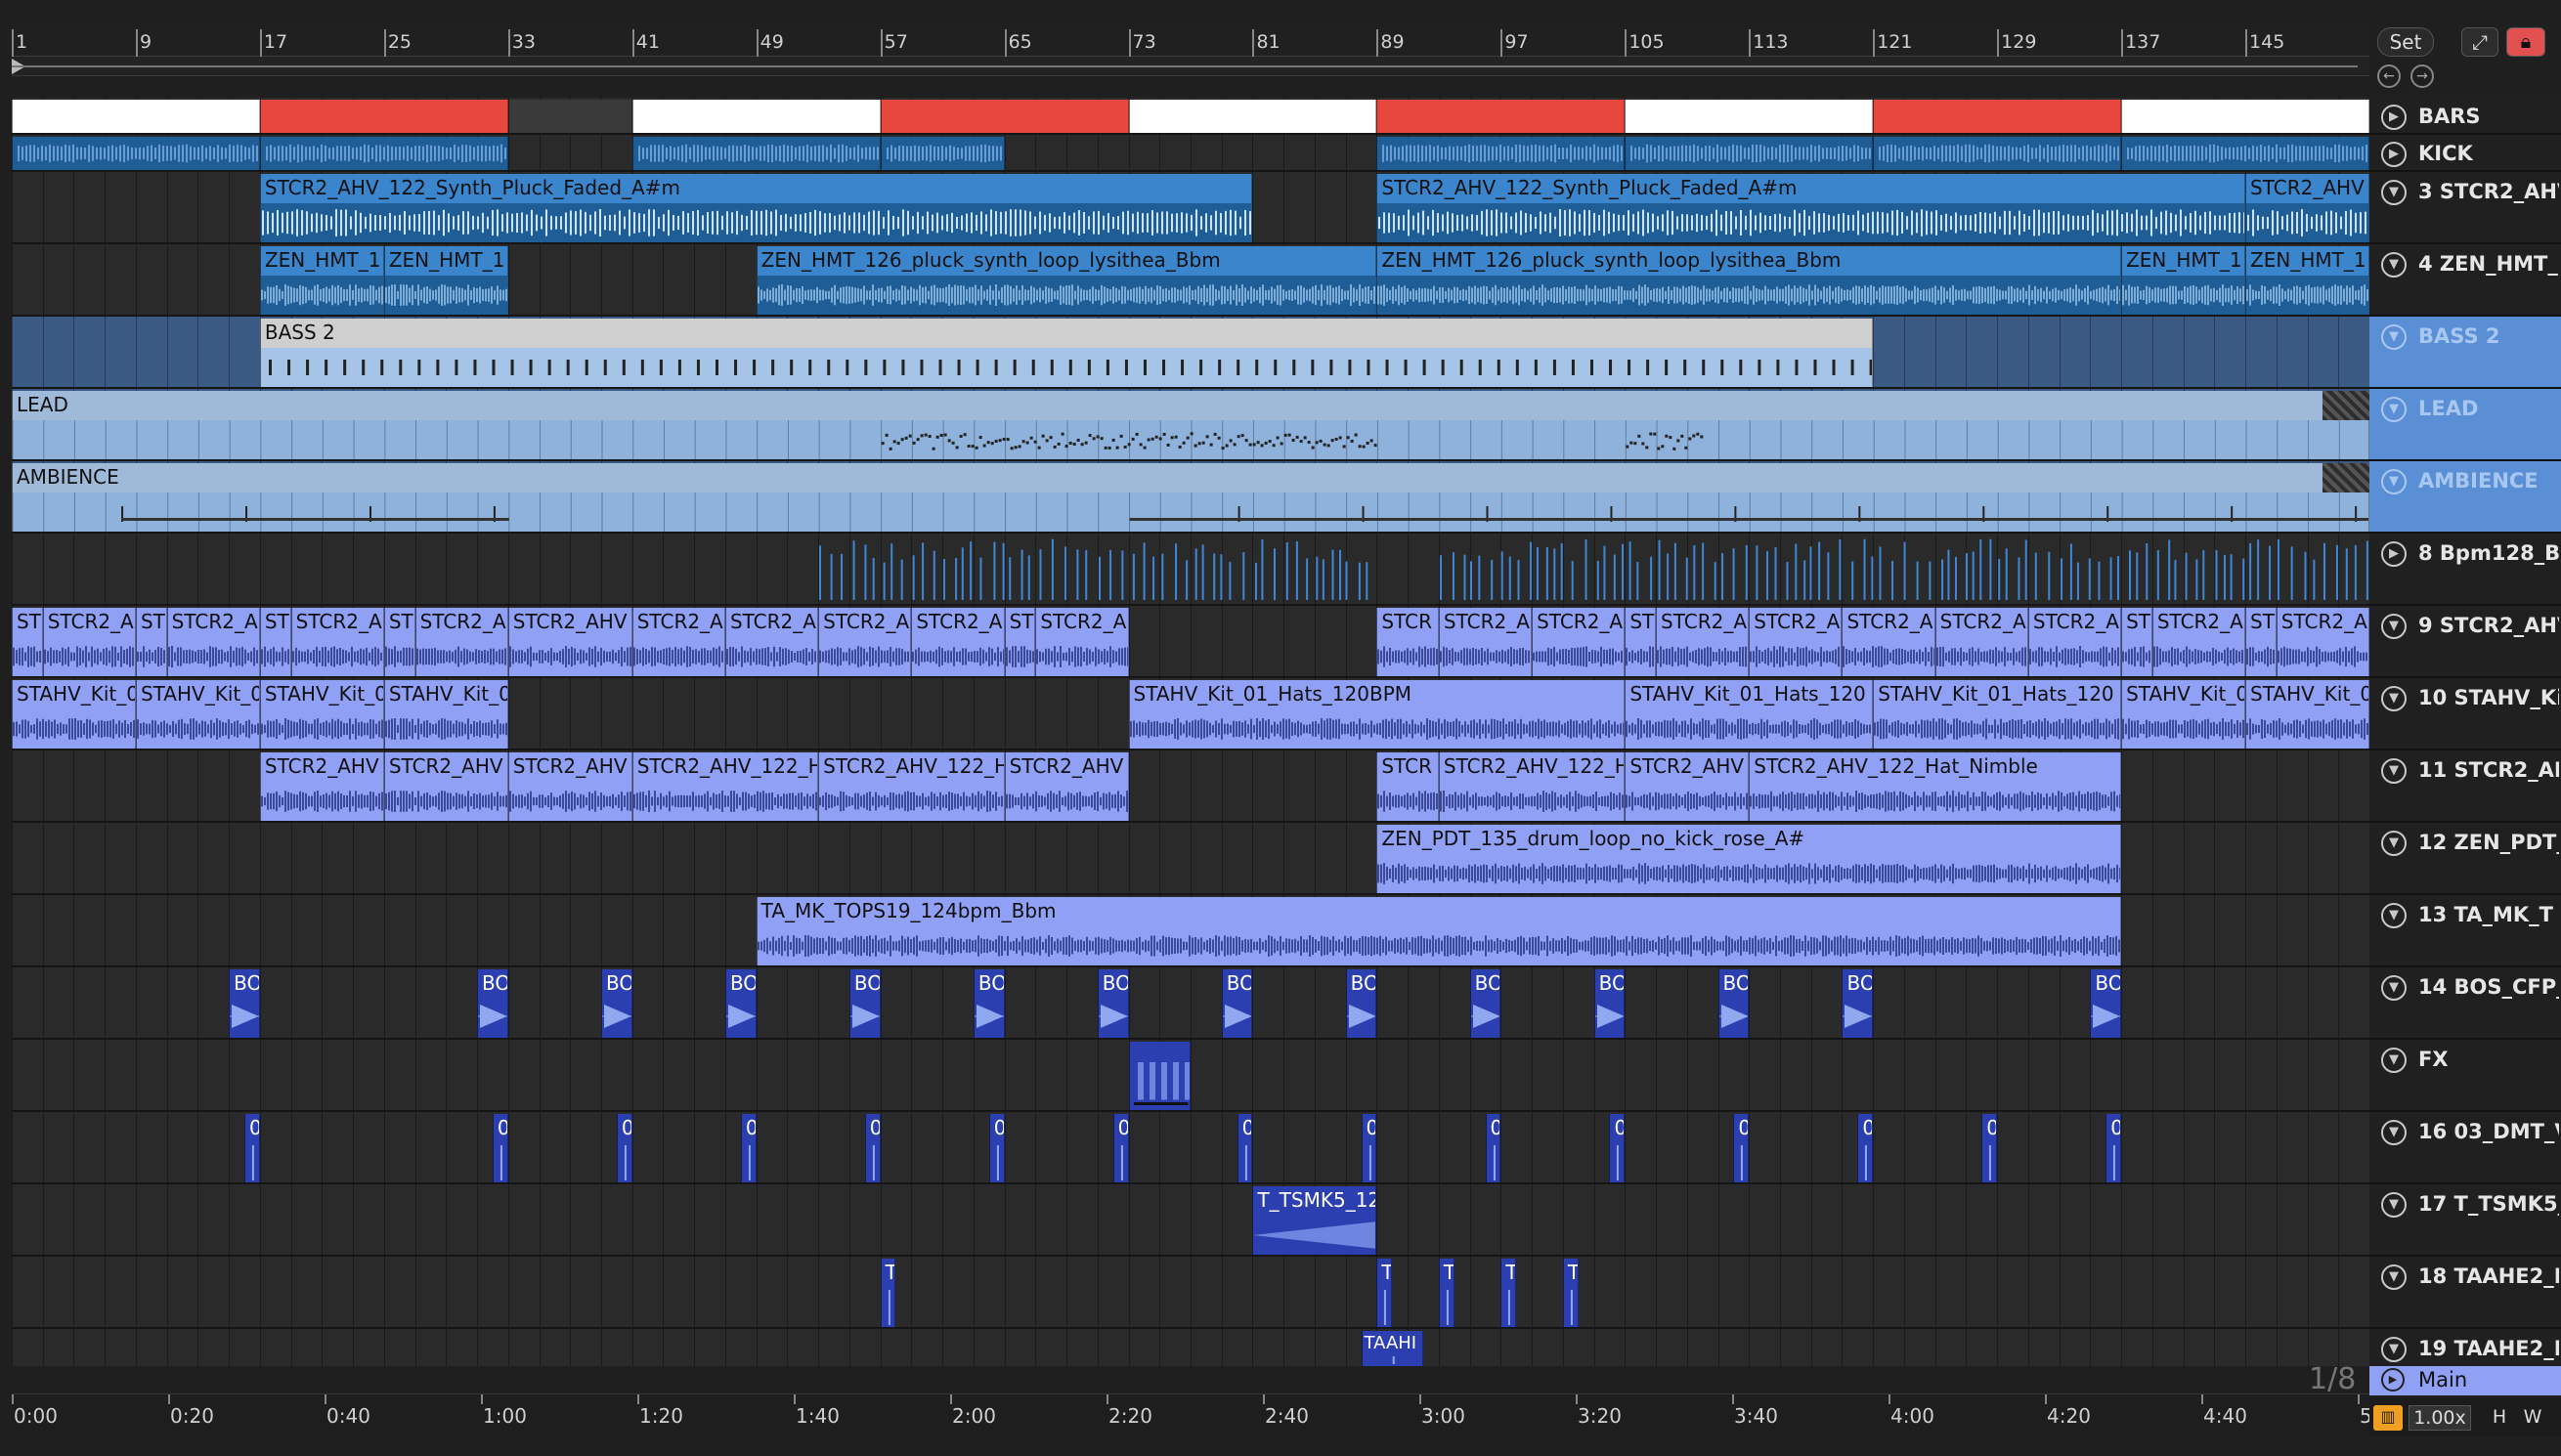  I want to click on clip: ZEN_PDT_135_drum_loop_no_kick_rose_A#, so click(1749, 859).